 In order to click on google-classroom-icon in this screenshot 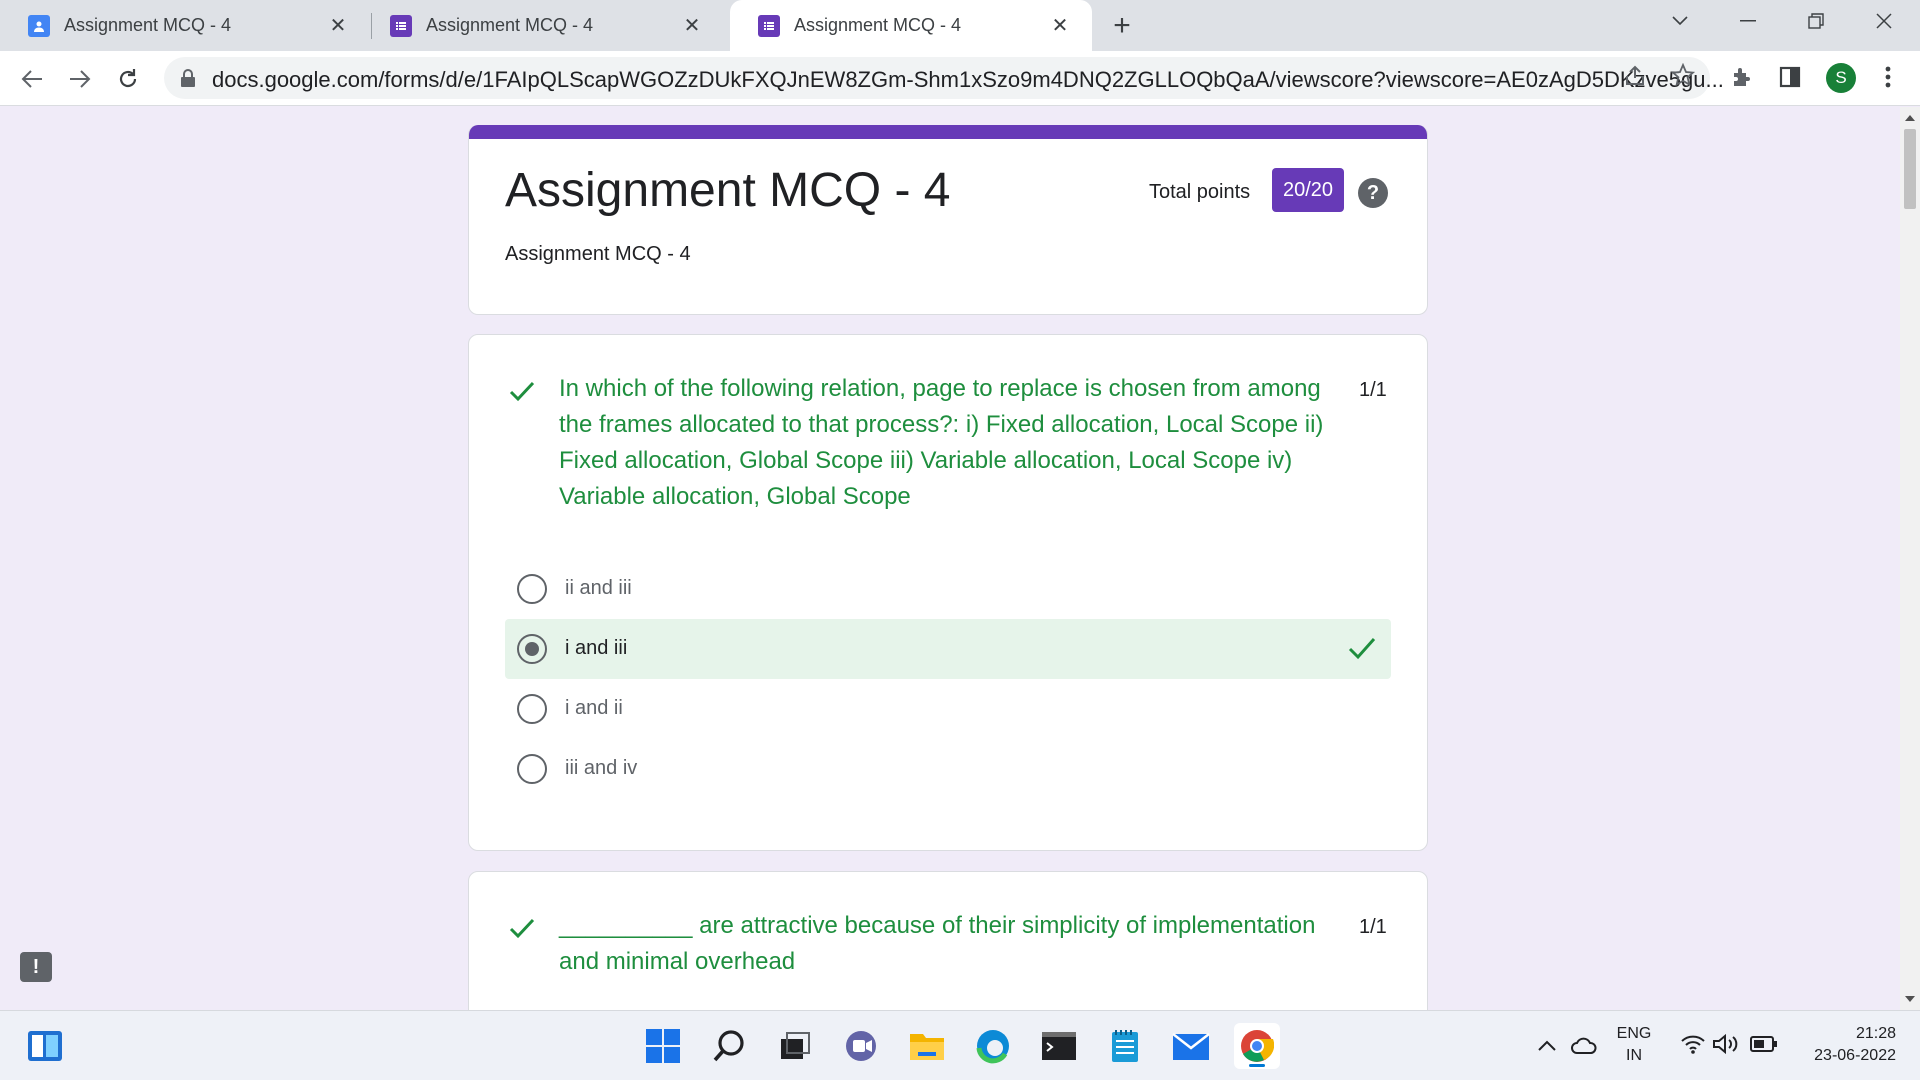, I will do `click(39, 25)`.